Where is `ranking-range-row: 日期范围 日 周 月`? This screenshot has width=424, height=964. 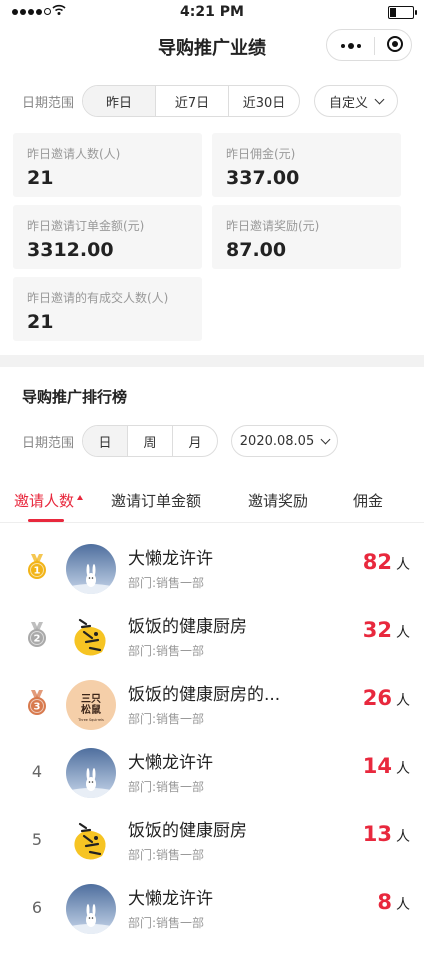 ranking-range-row: 日期范围 日 周 月 is located at coordinates (120, 441).